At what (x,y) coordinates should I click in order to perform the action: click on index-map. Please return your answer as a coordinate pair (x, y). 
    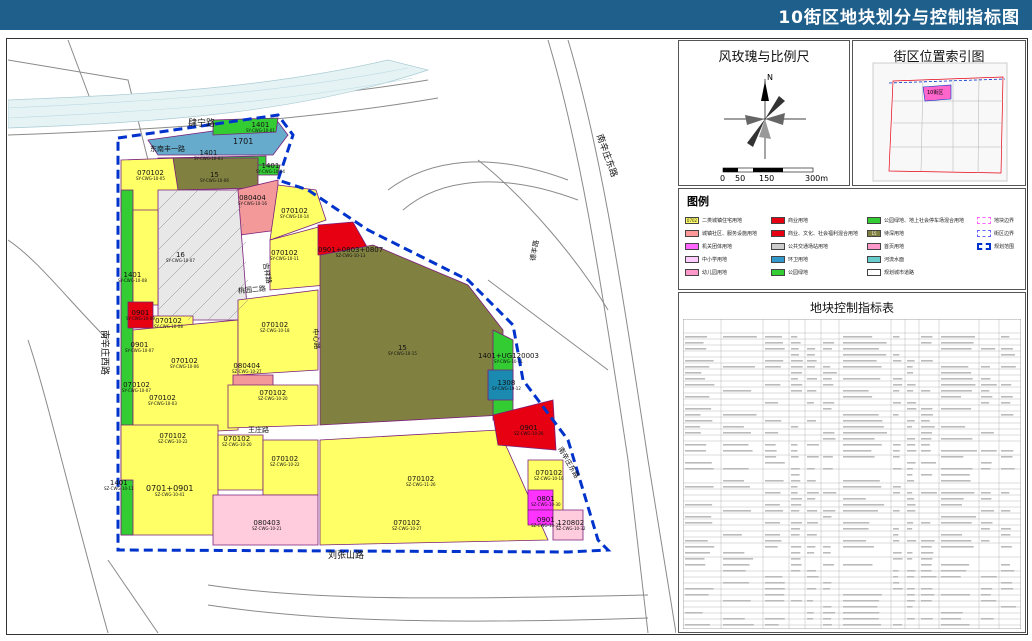
    Looking at the image, I should click on (940, 114).